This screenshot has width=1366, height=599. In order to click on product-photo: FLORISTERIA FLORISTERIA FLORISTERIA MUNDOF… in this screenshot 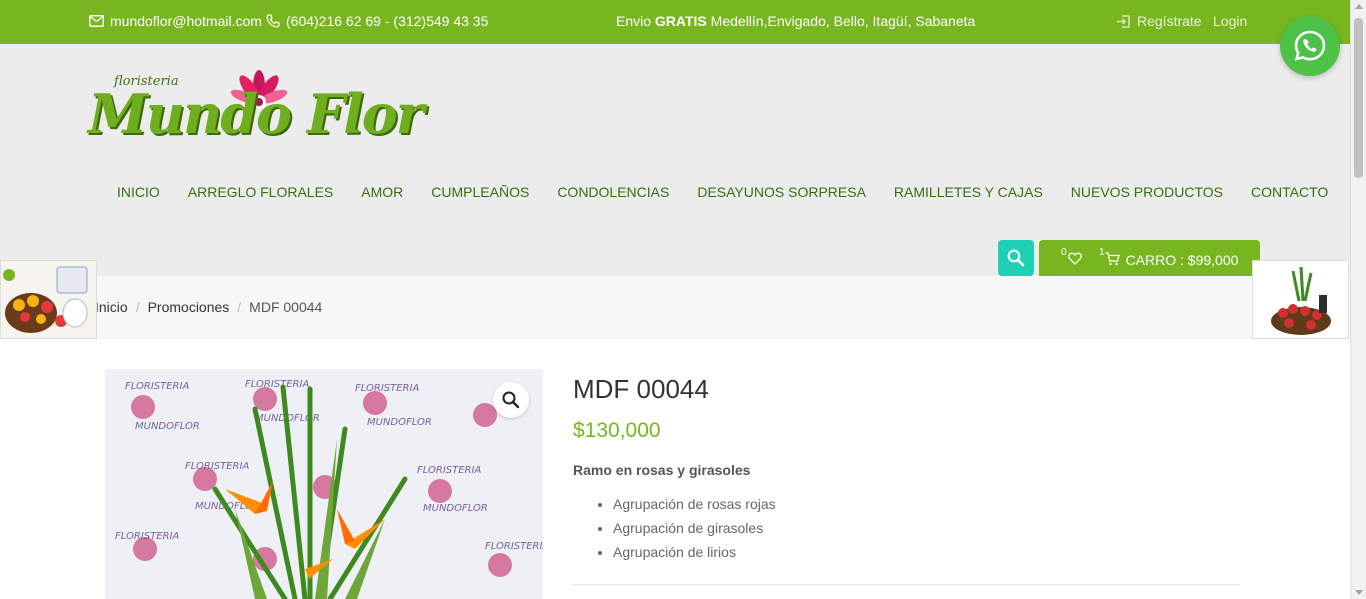, I will do `click(324, 484)`.